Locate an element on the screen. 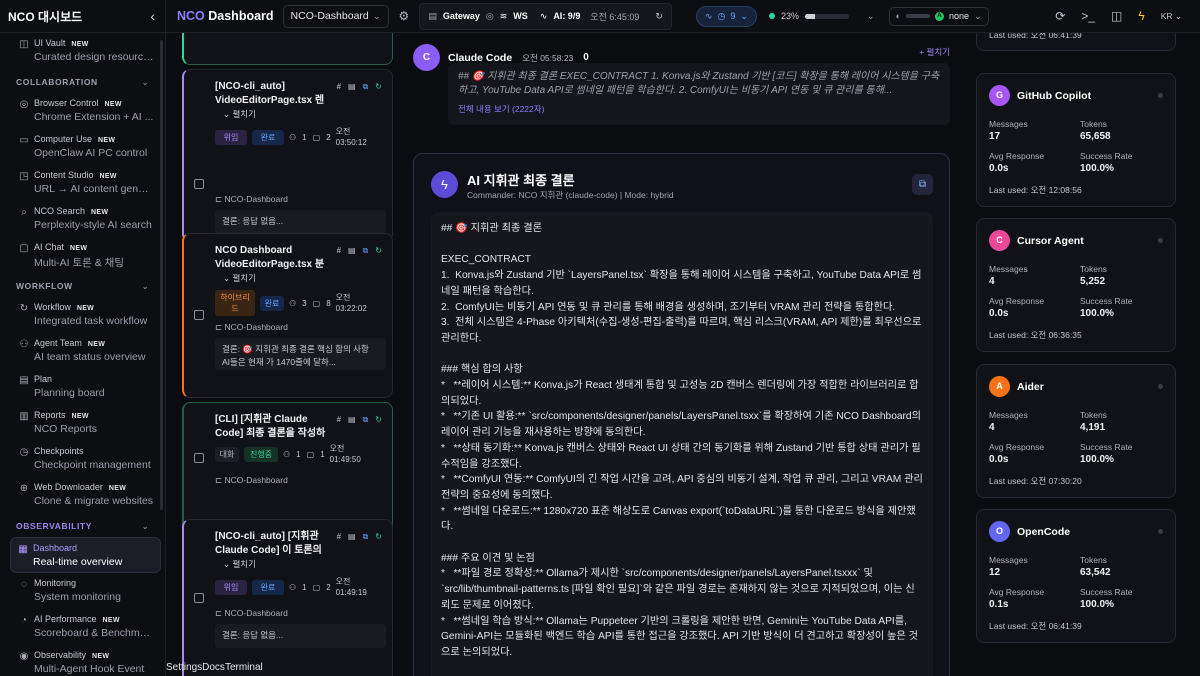 The height and width of the screenshot is (676, 1200). sidebar-scrollbar is located at coordinates (161, 275).